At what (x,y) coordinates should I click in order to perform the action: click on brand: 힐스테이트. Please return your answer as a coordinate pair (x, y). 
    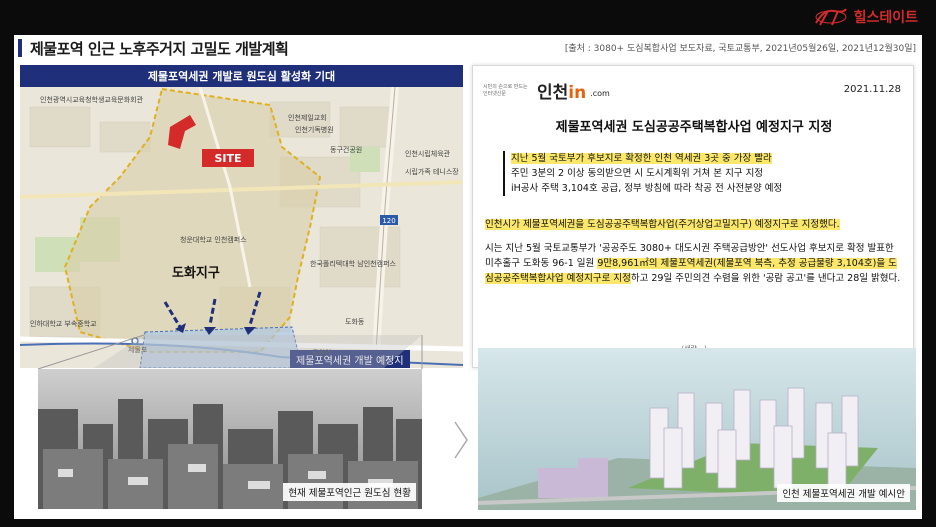
    Looking at the image, I should click on (866, 17).